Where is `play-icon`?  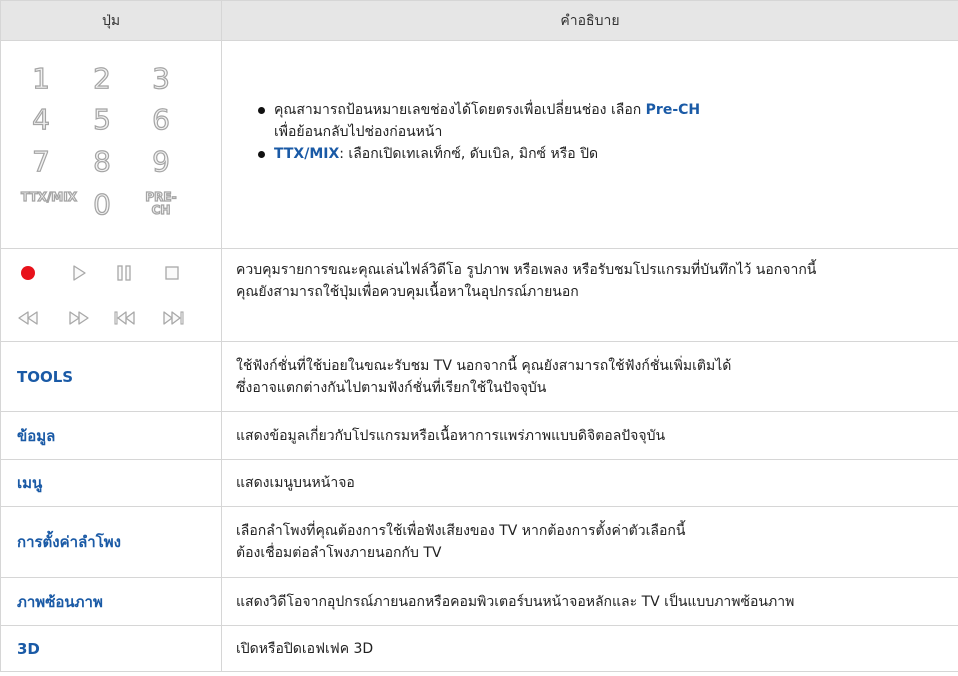
play-icon is located at coordinates (79, 273).